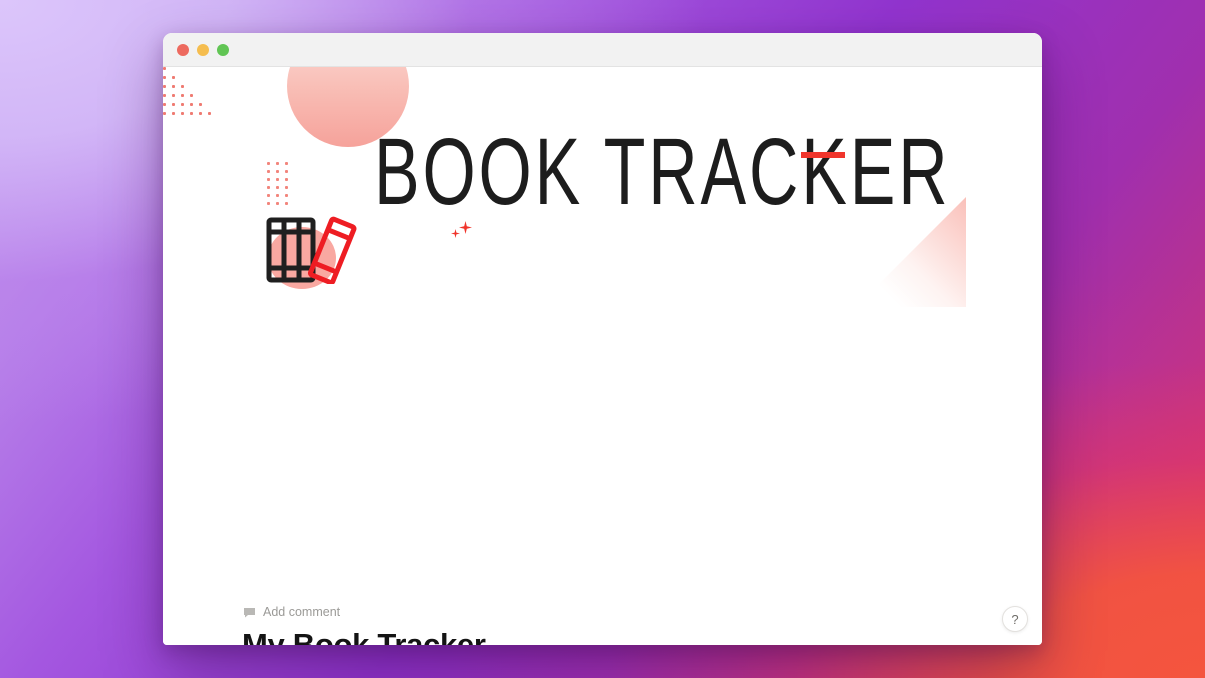 Image resolution: width=1205 pixels, height=678 pixels. What do you see at coordinates (1015, 619) in the screenshot?
I see `help-button: ?` at bounding box center [1015, 619].